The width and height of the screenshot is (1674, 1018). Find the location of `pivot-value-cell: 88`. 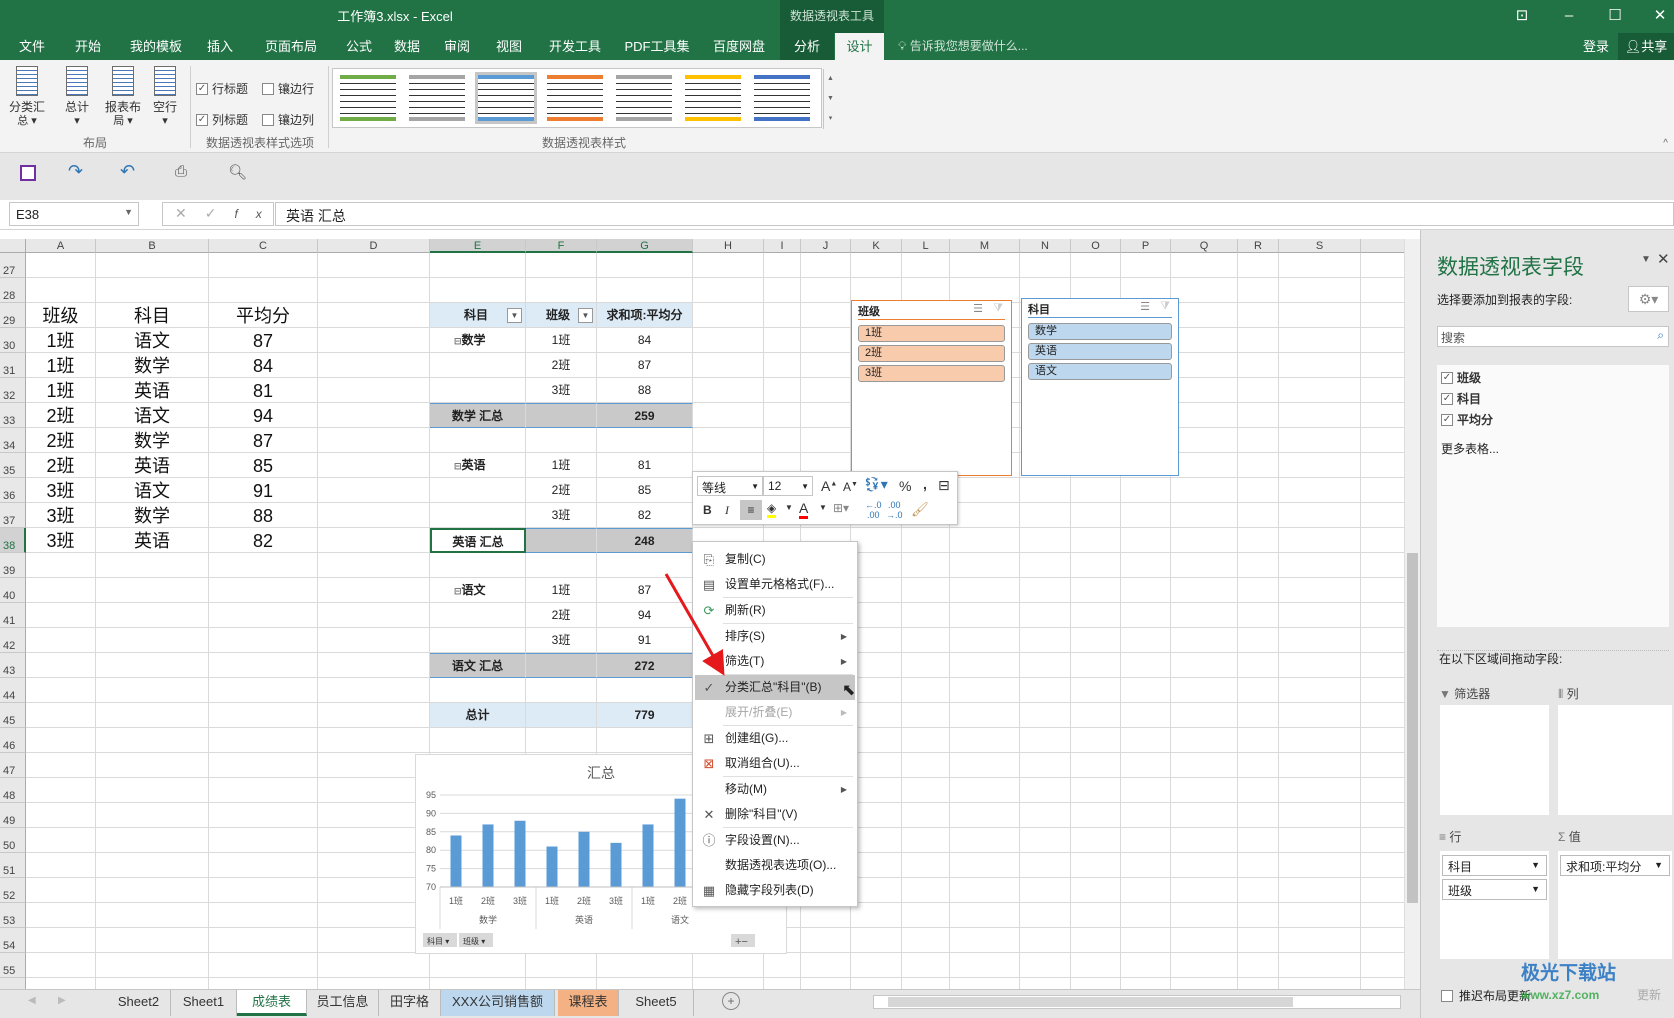

pivot-value-cell: 88 is located at coordinates (645, 390).